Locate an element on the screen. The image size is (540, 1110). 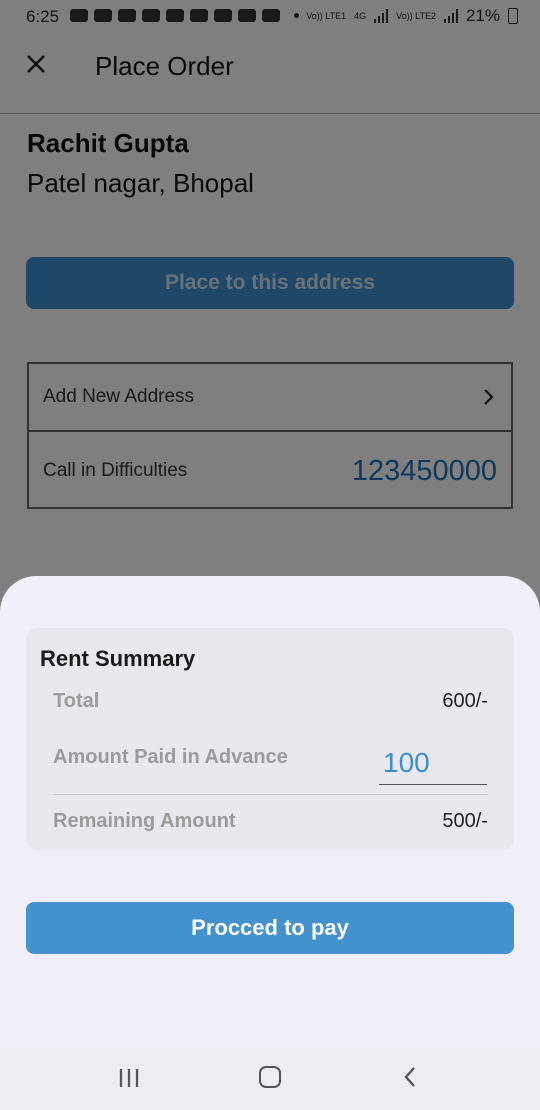
advance-label: Amount Paid in Advance is located at coordinates (170, 757).